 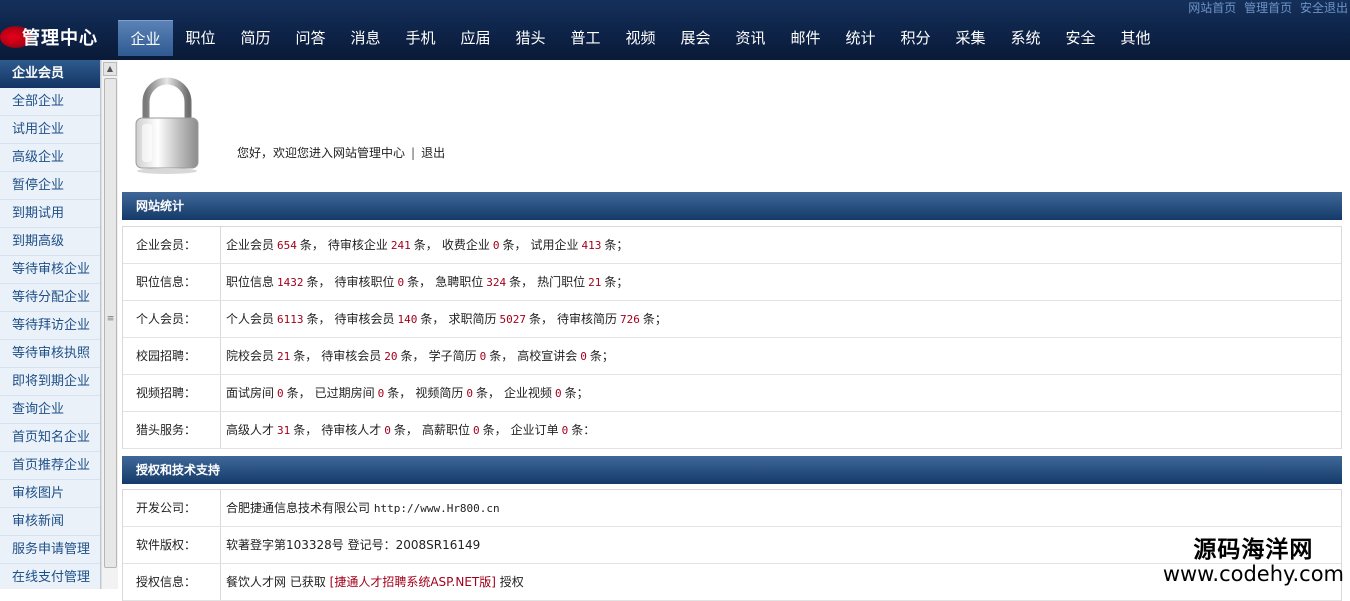 I want to click on nav-tab-general-workers: 普工, so click(x=585, y=38).